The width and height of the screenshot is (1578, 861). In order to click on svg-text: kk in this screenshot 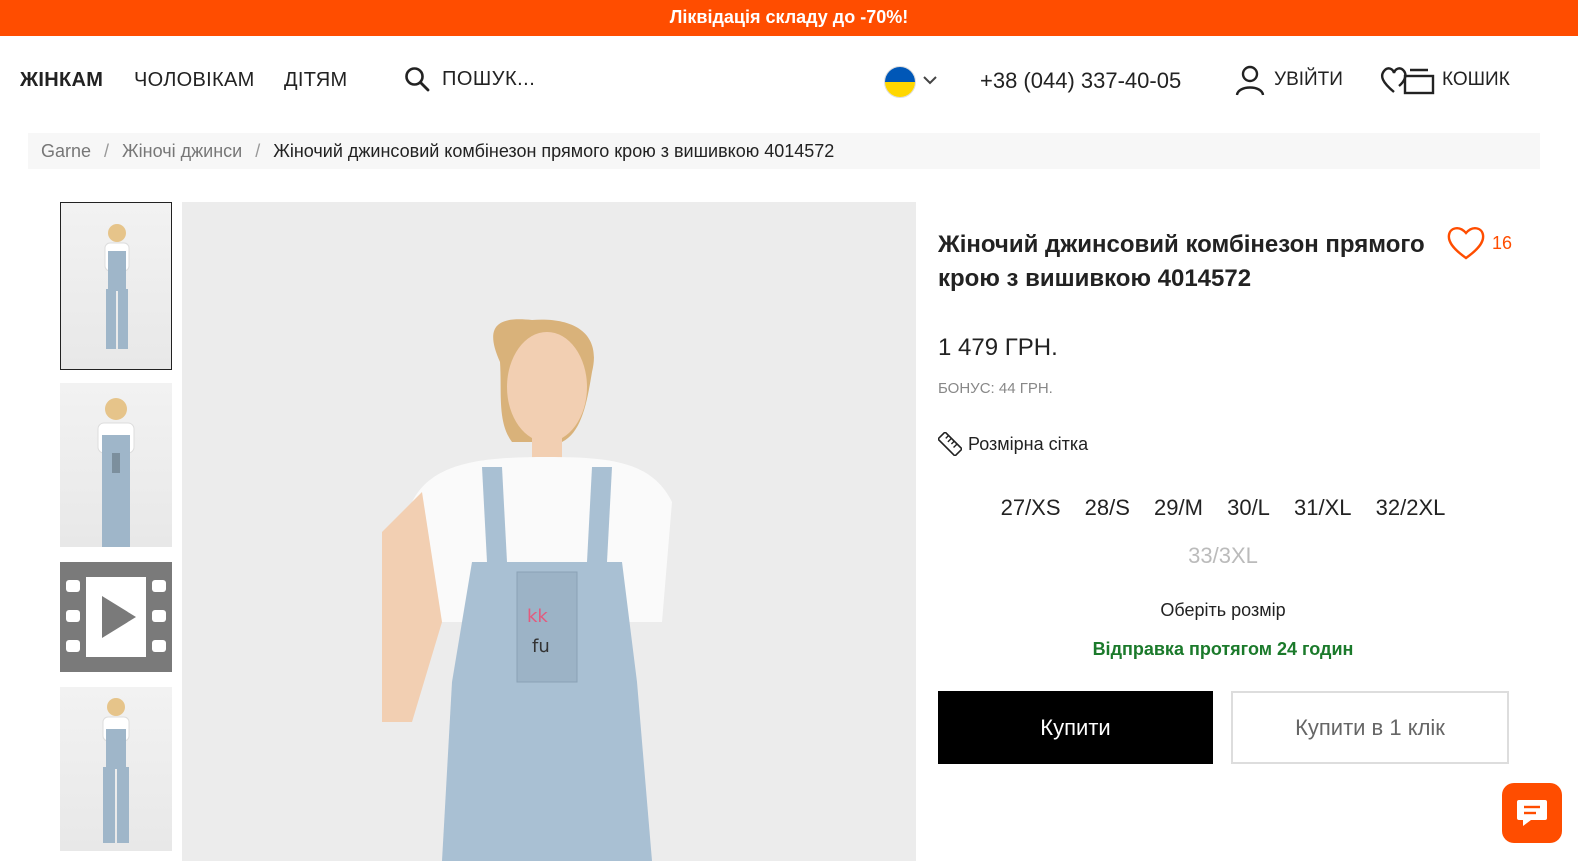, I will do `click(537, 616)`.